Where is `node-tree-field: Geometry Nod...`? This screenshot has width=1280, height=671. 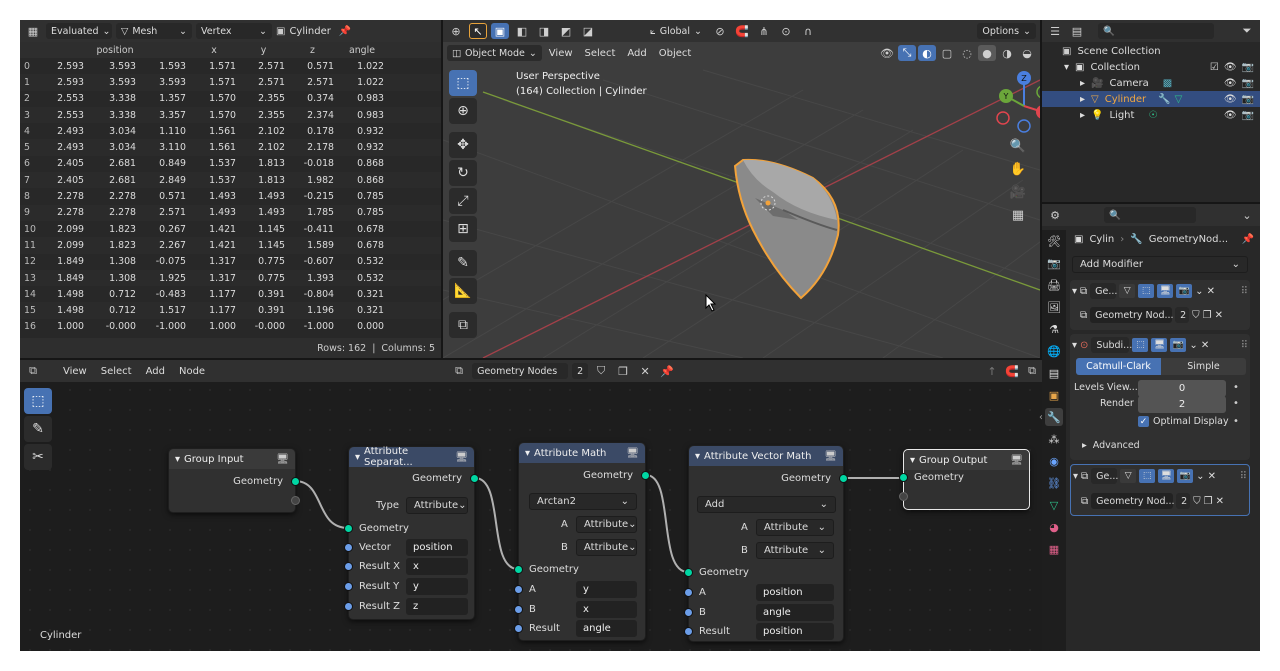
node-tree-field: Geometry Nod... is located at coordinates (1132, 315).